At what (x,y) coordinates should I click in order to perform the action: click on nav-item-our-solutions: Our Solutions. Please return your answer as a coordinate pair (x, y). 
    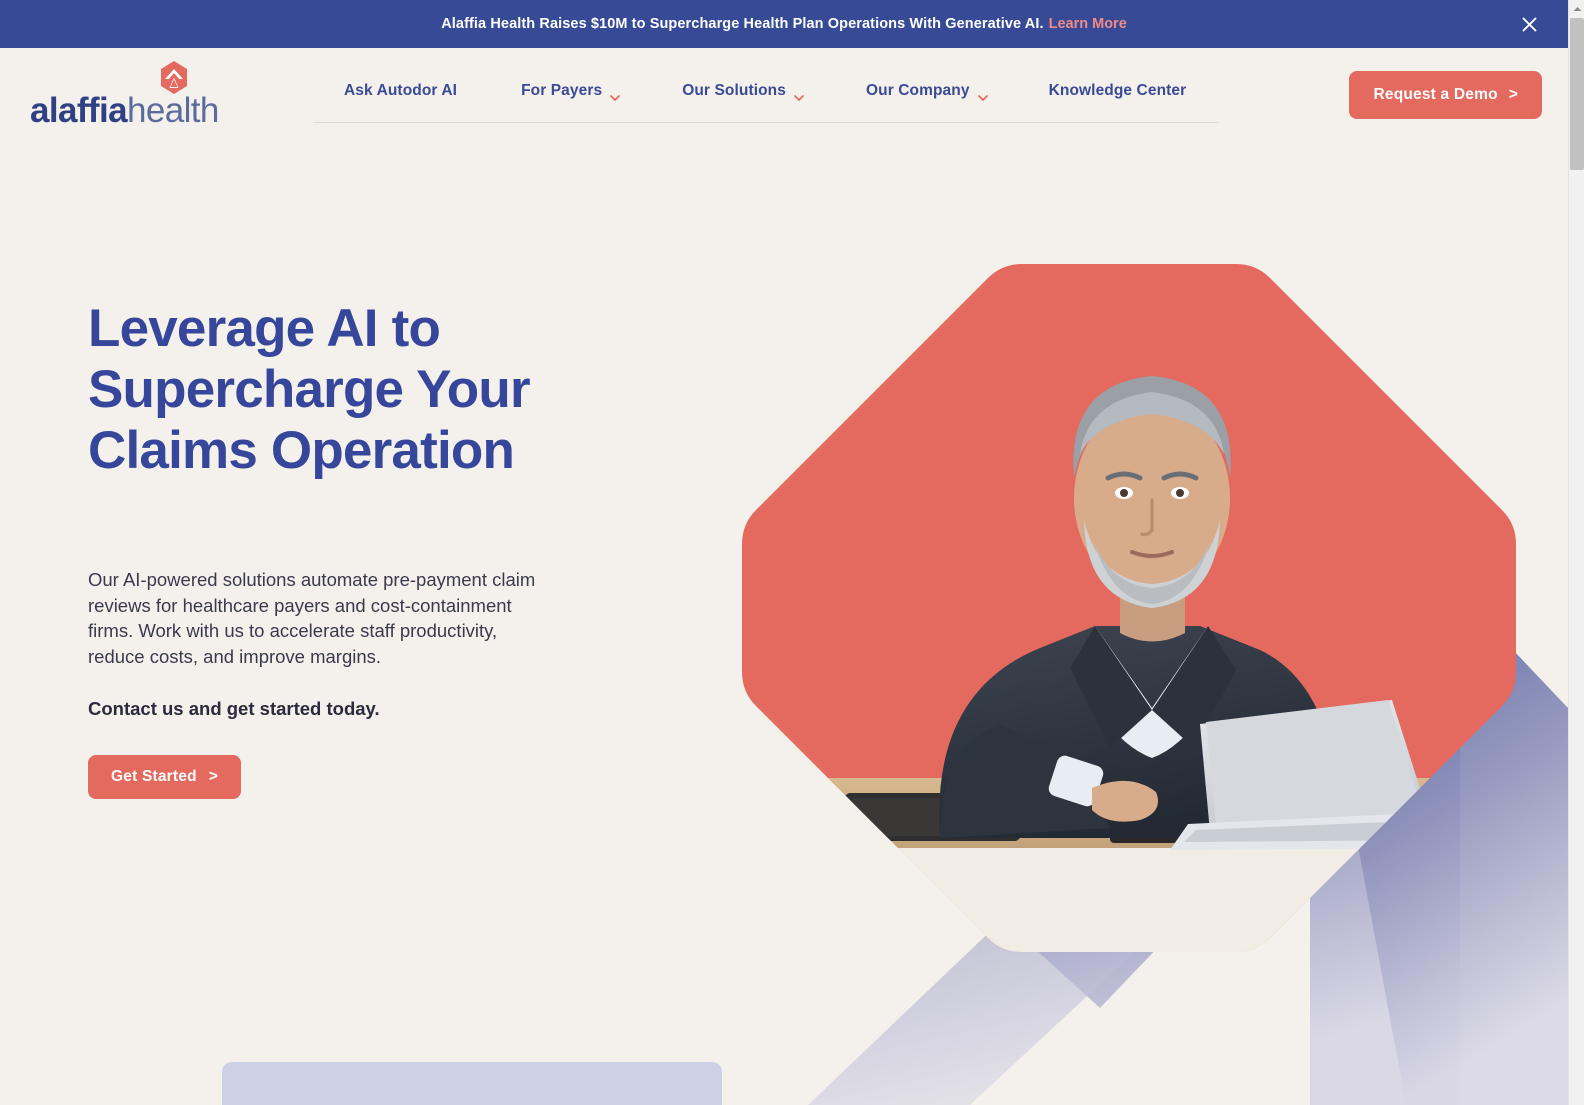
    Looking at the image, I should click on (743, 92).